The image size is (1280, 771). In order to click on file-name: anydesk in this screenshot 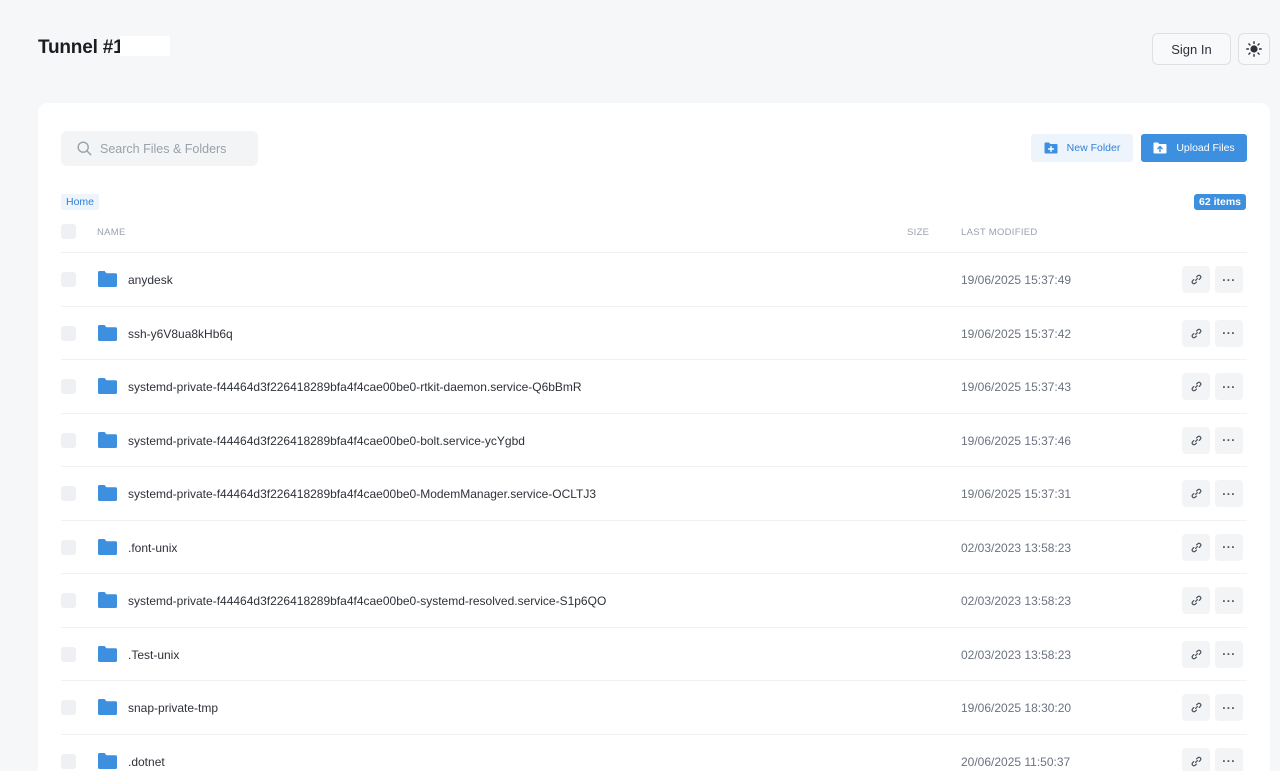, I will do `click(150, 280)`.